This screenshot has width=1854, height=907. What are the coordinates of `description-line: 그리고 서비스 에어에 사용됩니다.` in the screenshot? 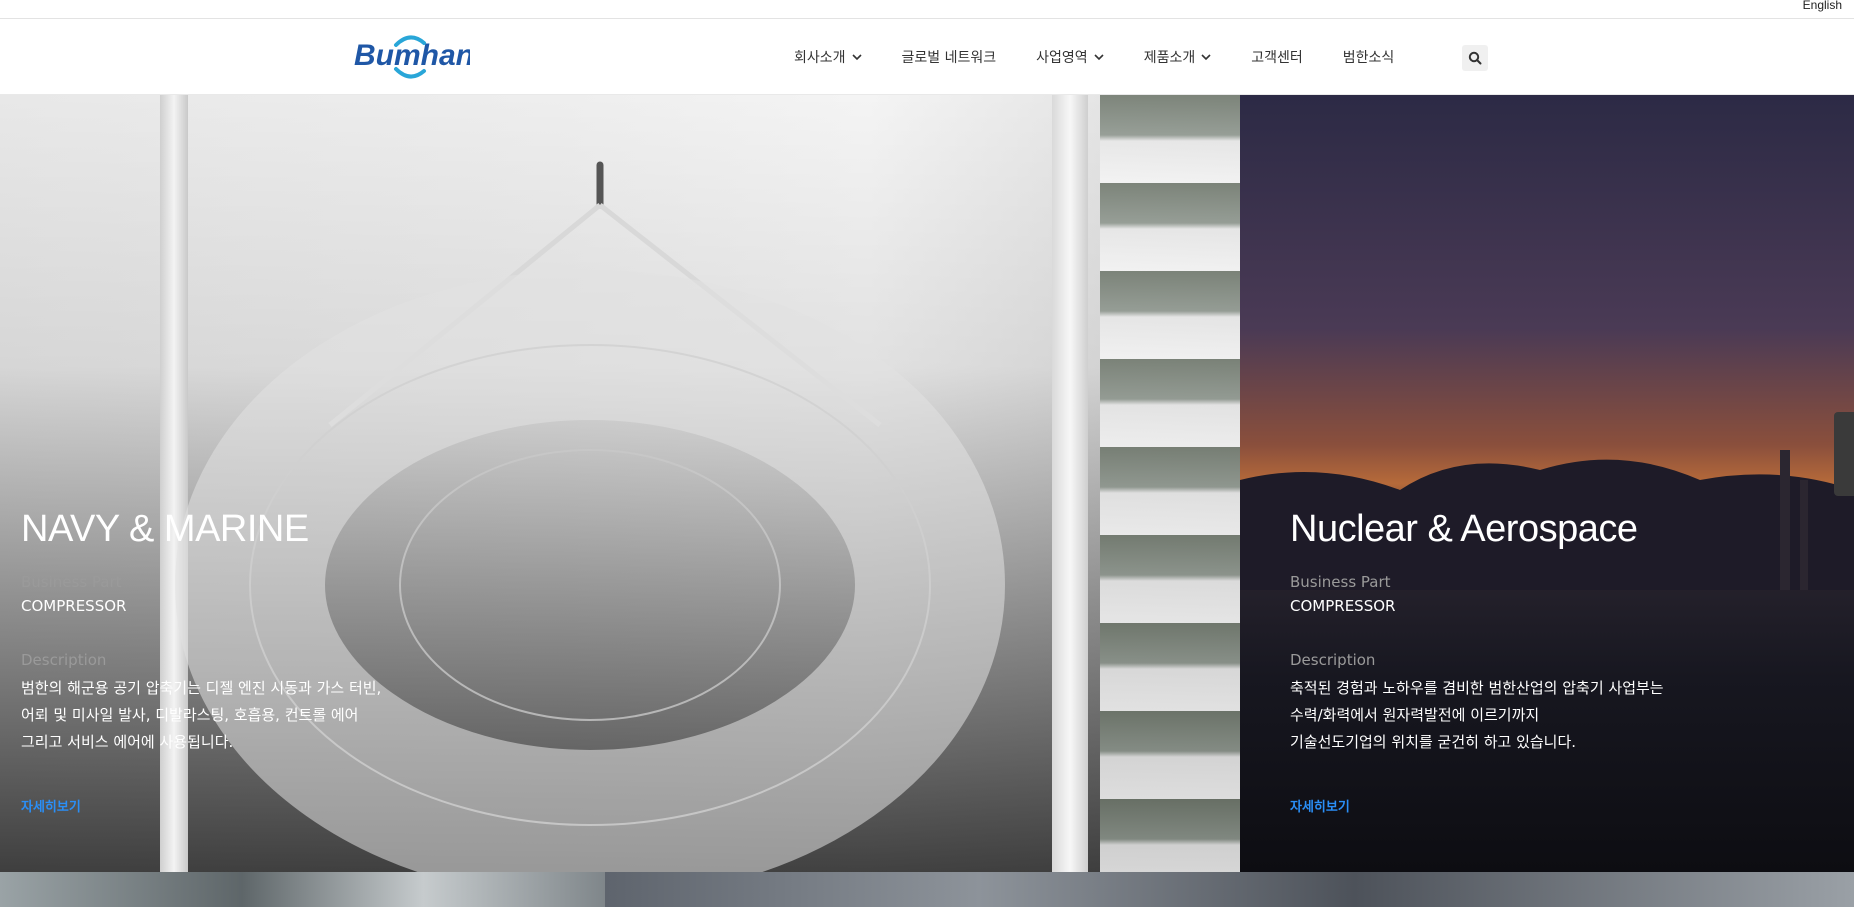 It's located at (127, 742).